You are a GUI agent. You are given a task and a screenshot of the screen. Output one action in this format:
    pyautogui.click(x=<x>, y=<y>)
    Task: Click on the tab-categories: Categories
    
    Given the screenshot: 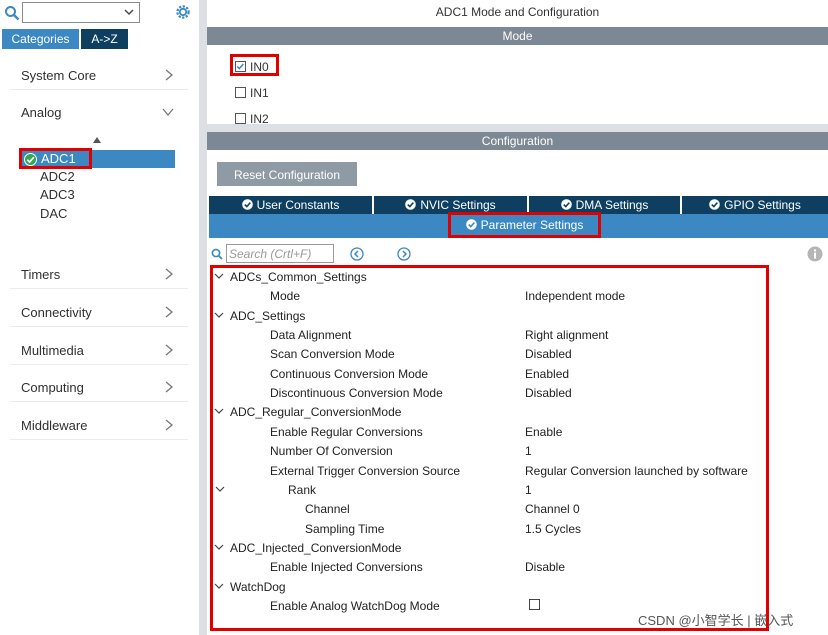 What is the action you would take?
    pyautogui.click(x=40, y=39)
    